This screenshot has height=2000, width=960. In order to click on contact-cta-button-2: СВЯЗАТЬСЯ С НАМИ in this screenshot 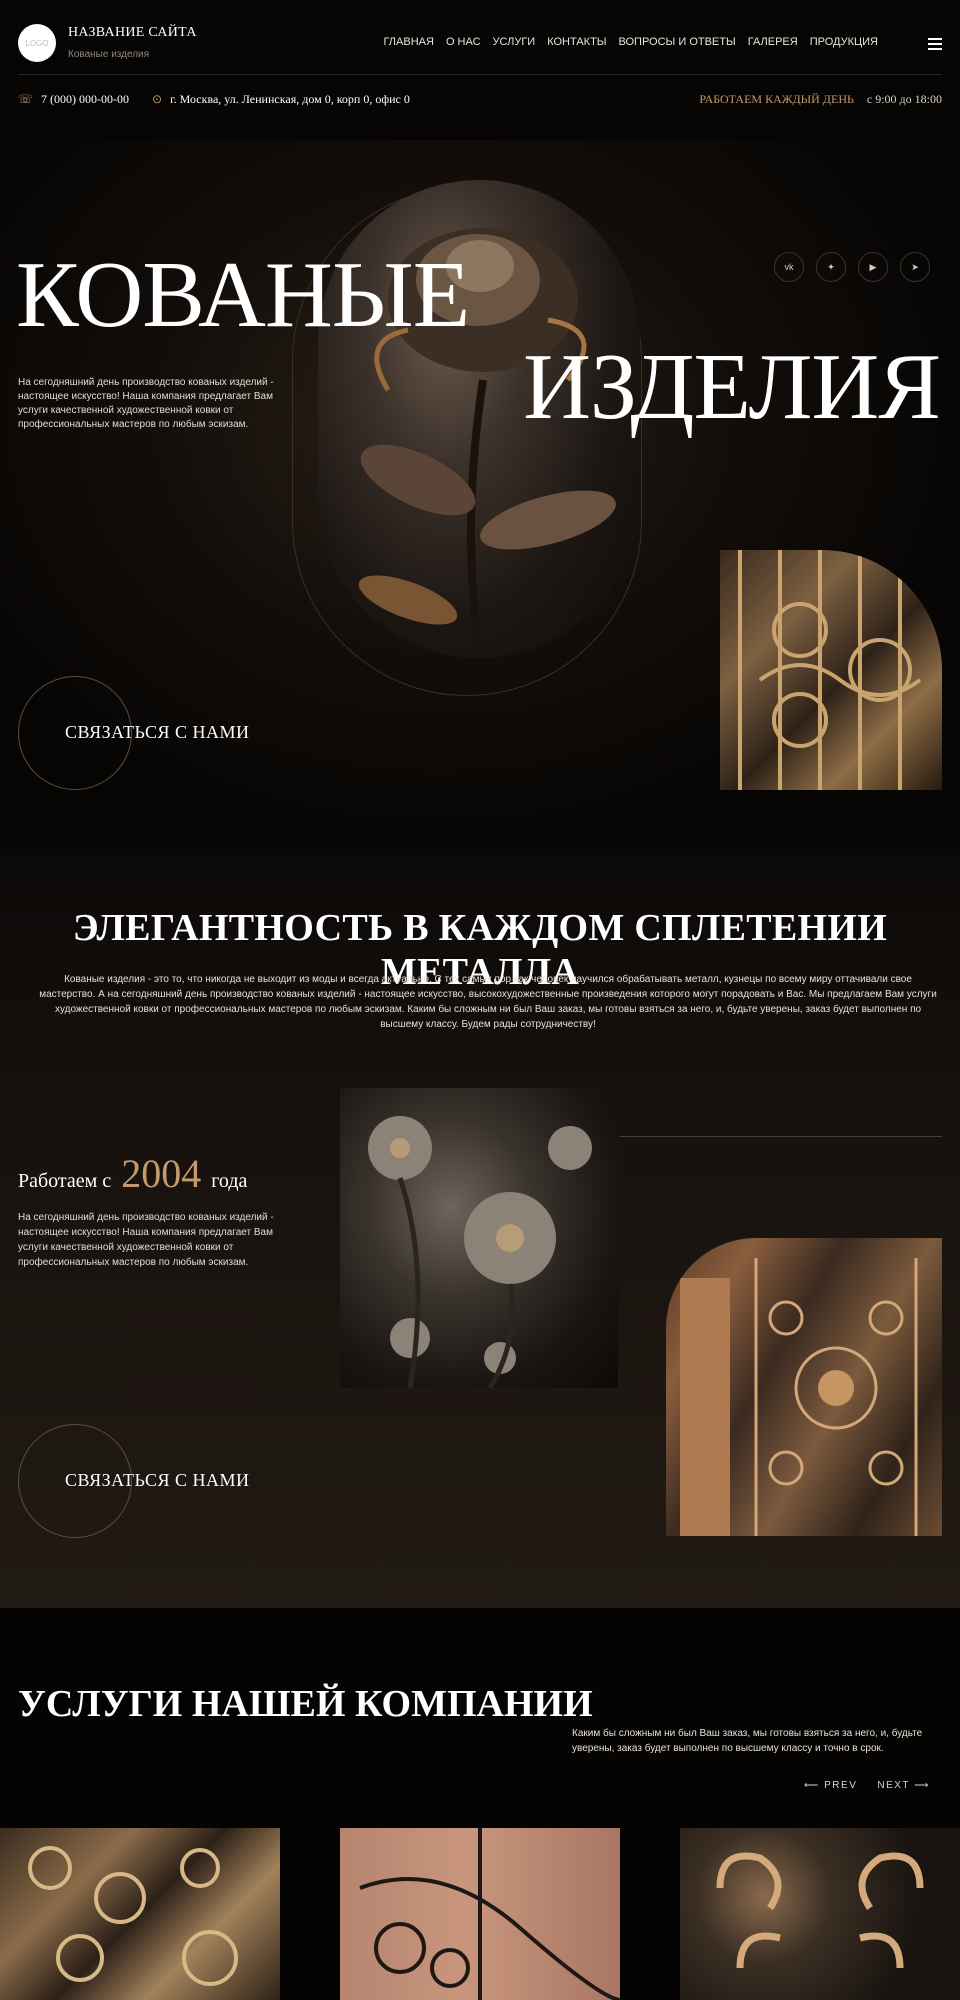, I will do `click(157, 1480)`.